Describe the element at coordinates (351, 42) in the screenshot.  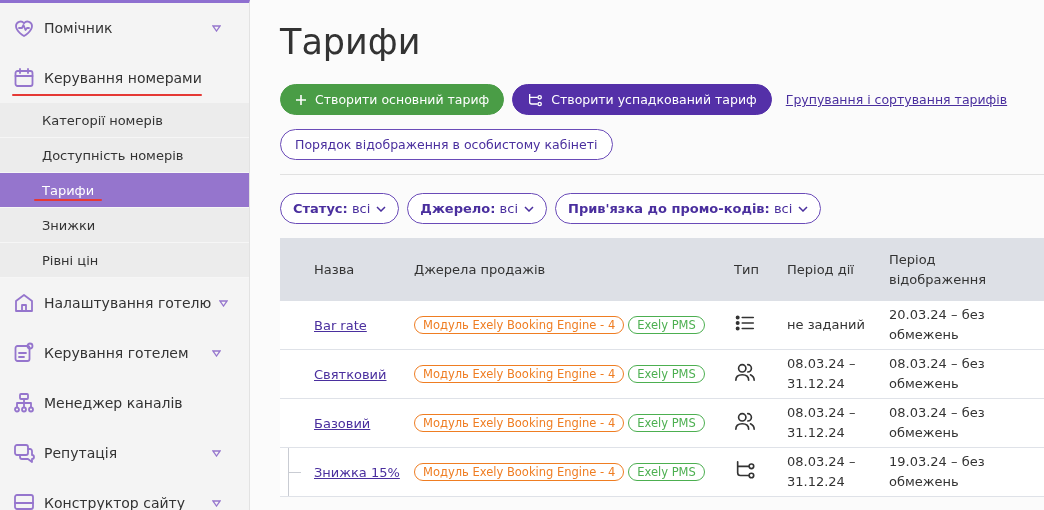
I see `page-title: Тарифи` at that location.